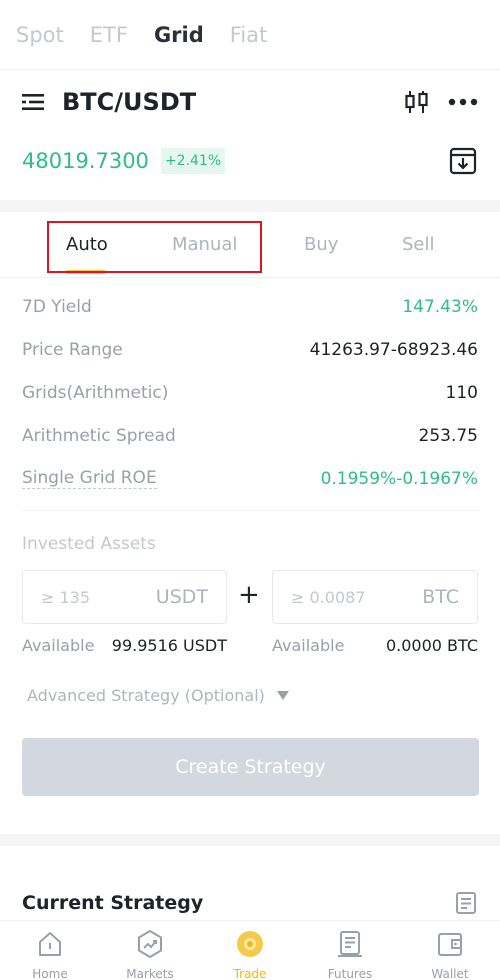  What do you see at coordinates (250, 478) in the screenshot?
I see `info-row-roe: Single Grid ROE 0.1959%-0.1967%` at bounding box center [250, 478].